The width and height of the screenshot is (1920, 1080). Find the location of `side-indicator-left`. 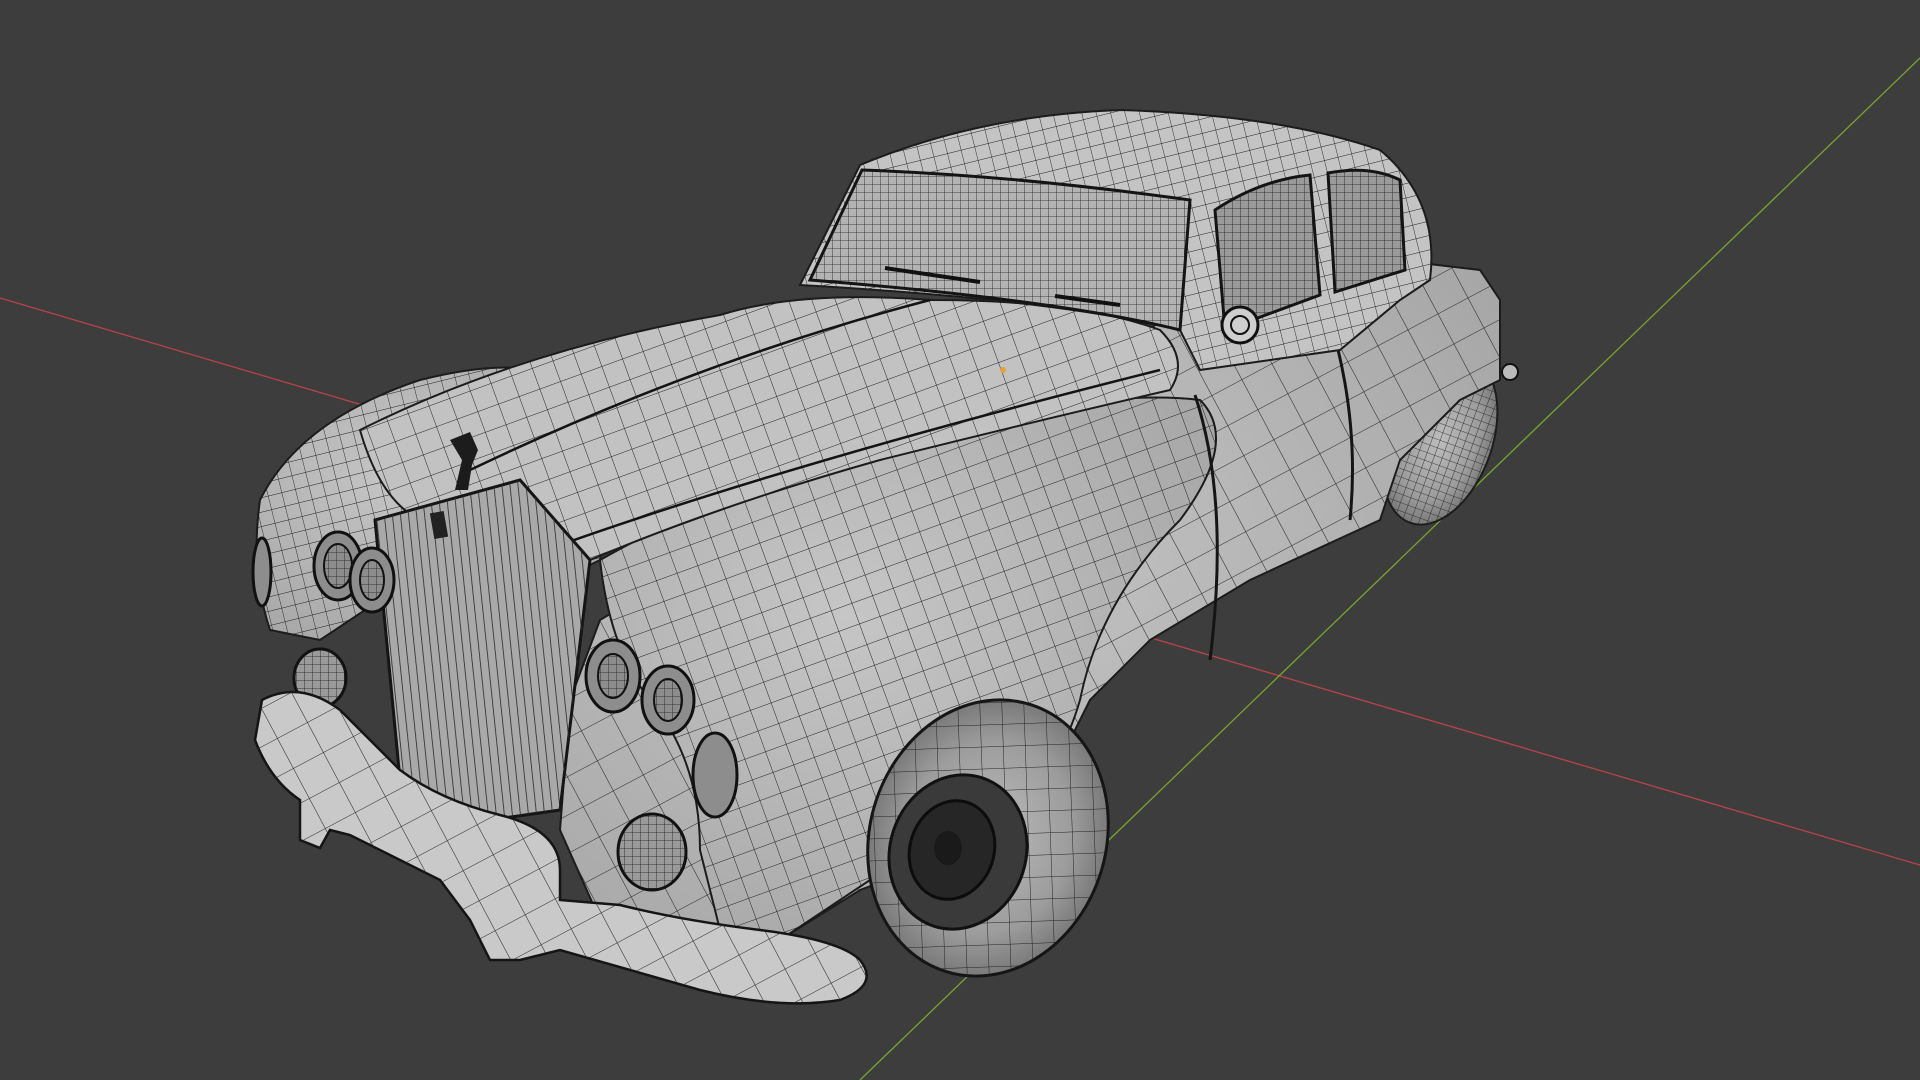

side-indicator-left is located at coordinates (262, 572).